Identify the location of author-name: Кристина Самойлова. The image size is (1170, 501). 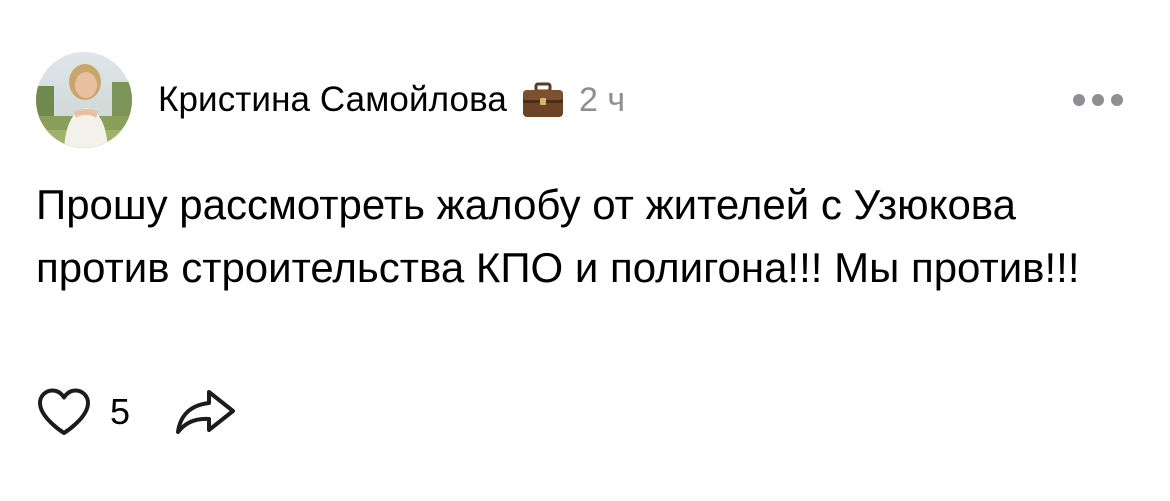
(332, 100).